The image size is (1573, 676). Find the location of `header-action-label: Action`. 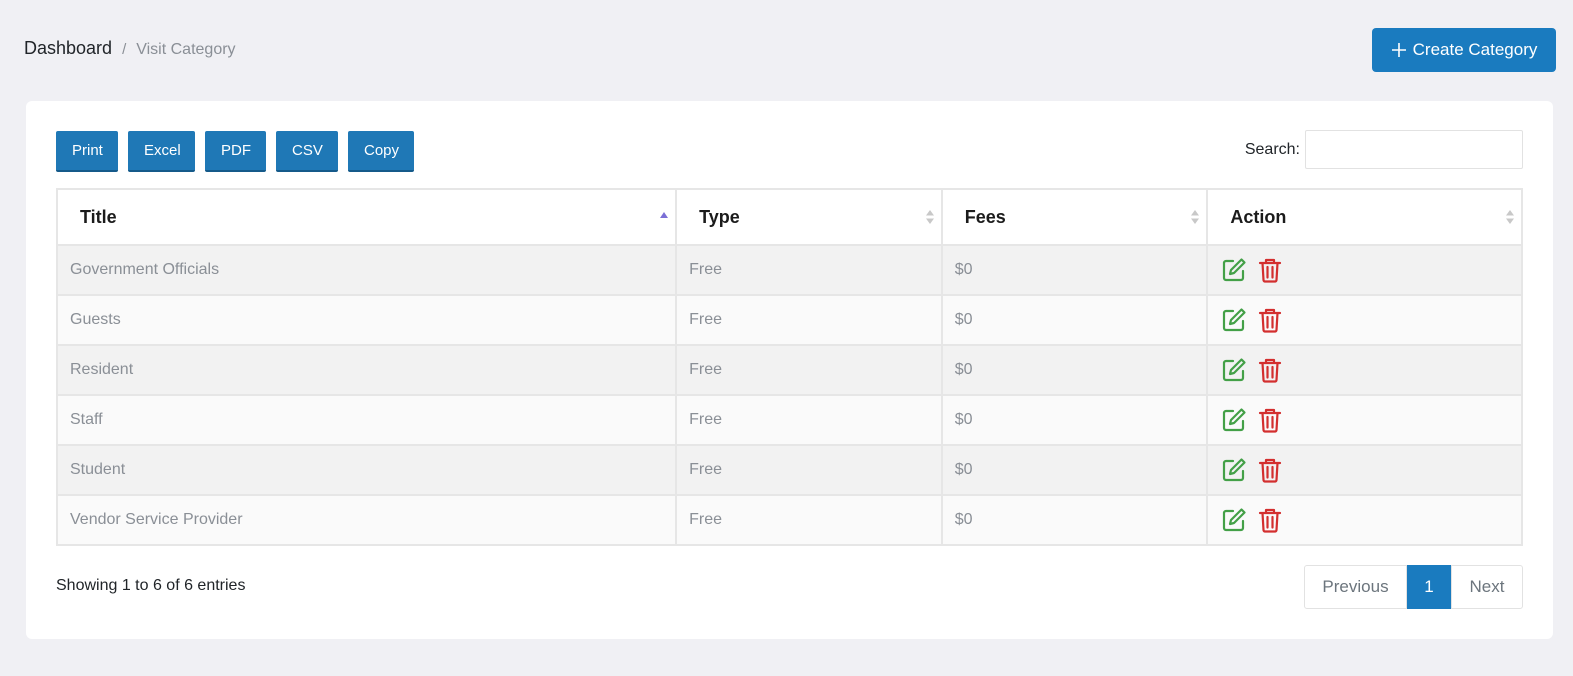

header-action-label: Action is located at coordinates (1258, 216).